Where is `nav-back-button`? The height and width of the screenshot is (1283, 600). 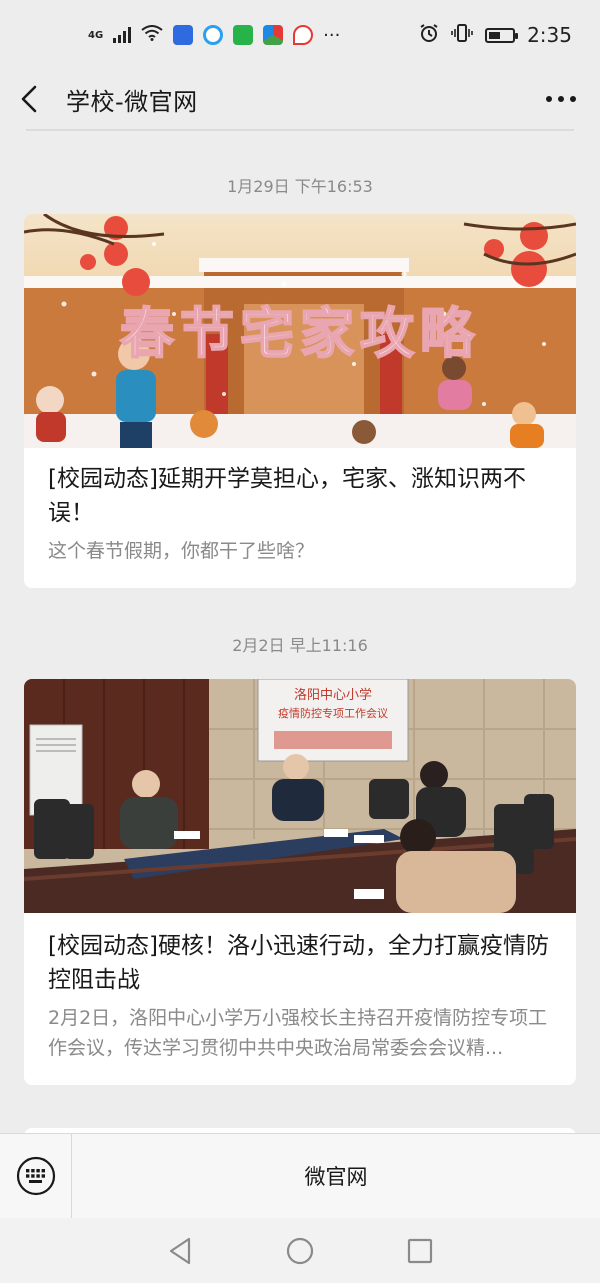
nav-back-button is located at coordinates (180, 1251).